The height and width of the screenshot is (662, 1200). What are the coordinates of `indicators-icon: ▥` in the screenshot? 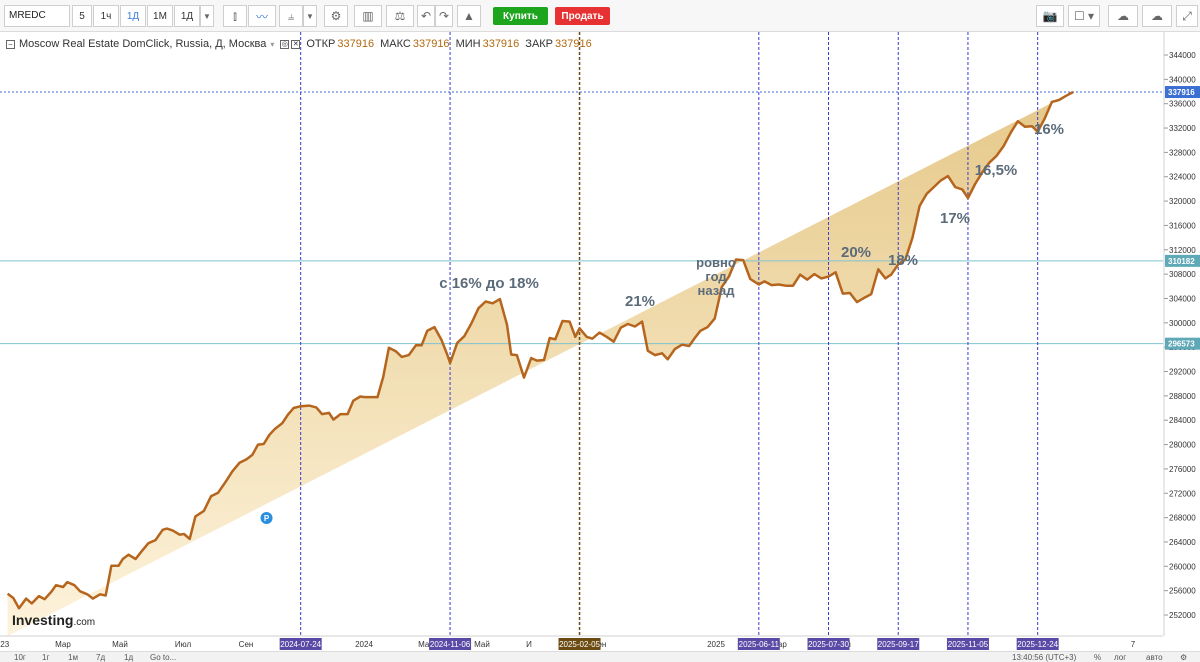 It's located at (368, 16).